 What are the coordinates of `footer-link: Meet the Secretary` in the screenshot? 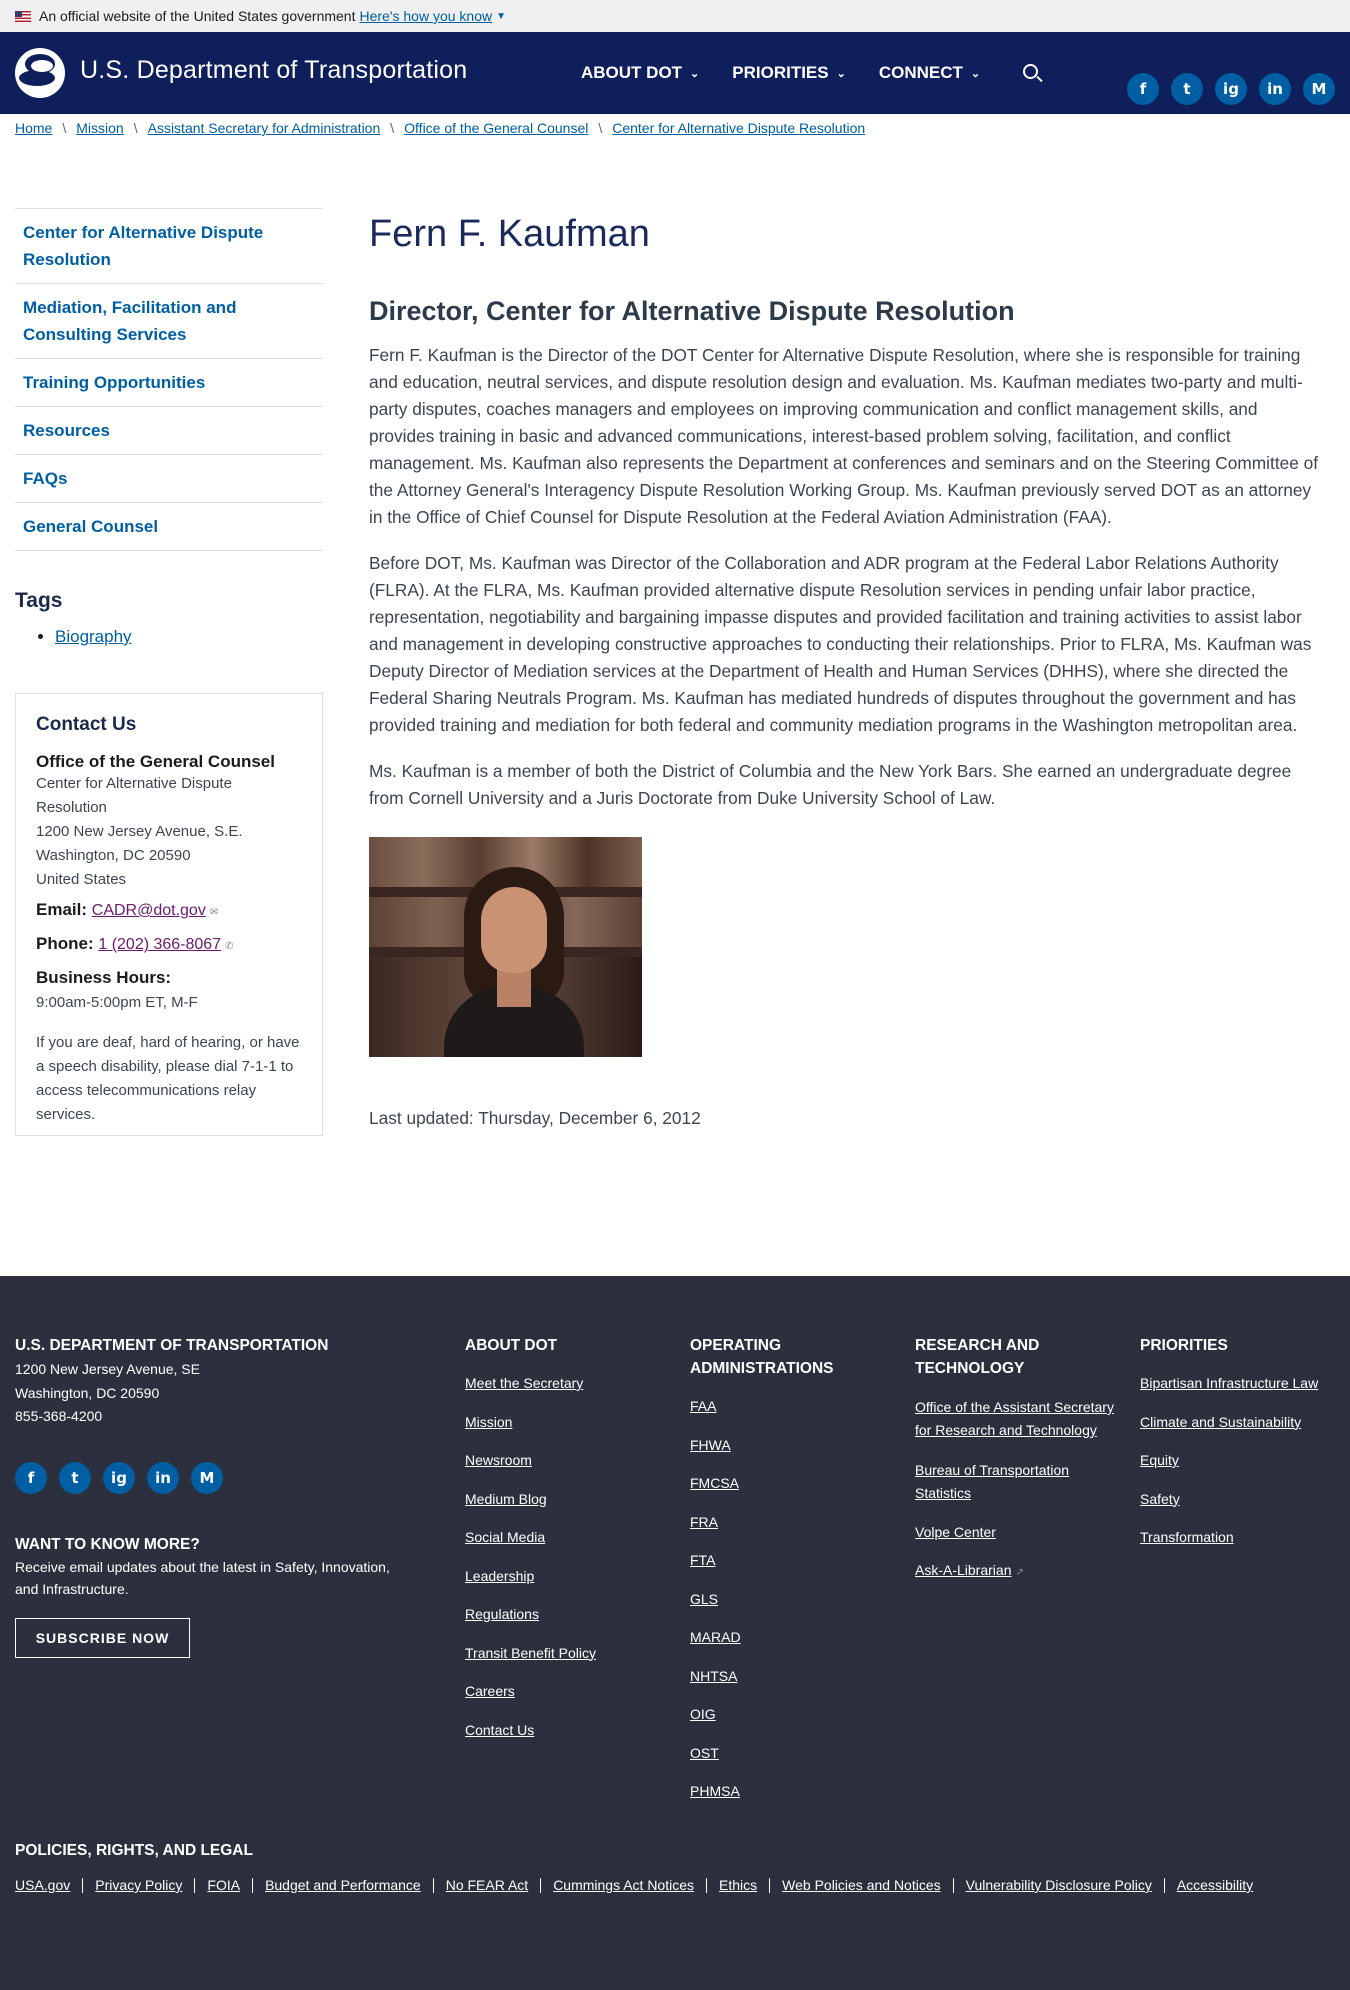 It's located at (530, 1383).